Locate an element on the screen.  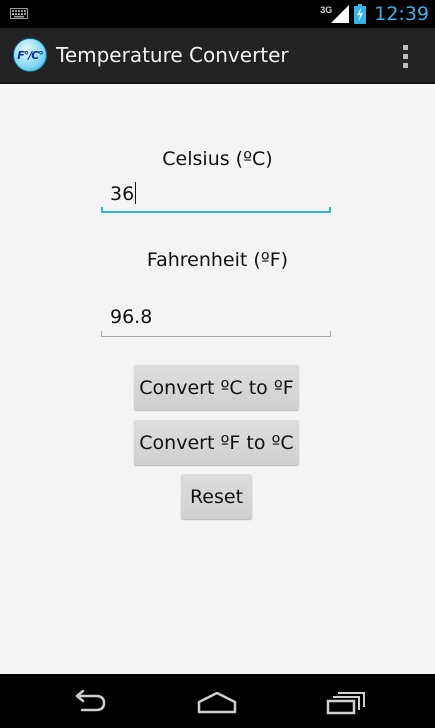
navigation-bar is located at coordinates (217, 701).